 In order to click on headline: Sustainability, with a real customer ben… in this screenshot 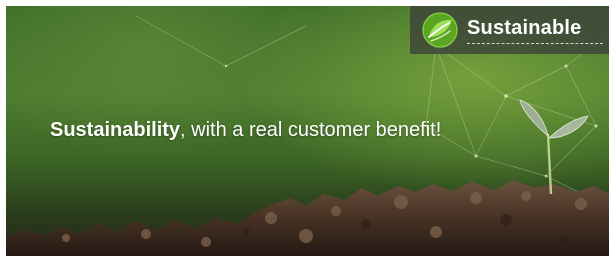, I will do `click(245, 130)`.